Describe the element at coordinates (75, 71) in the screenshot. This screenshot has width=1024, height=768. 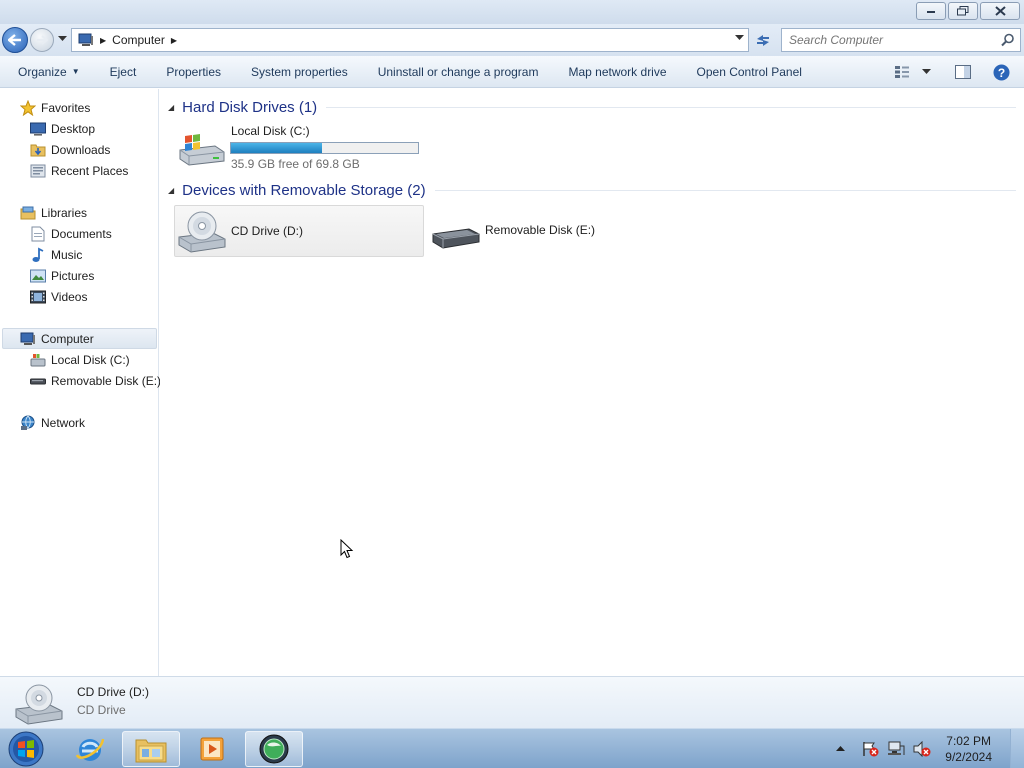
I see `chevron-down-icon: ▼` at that location.